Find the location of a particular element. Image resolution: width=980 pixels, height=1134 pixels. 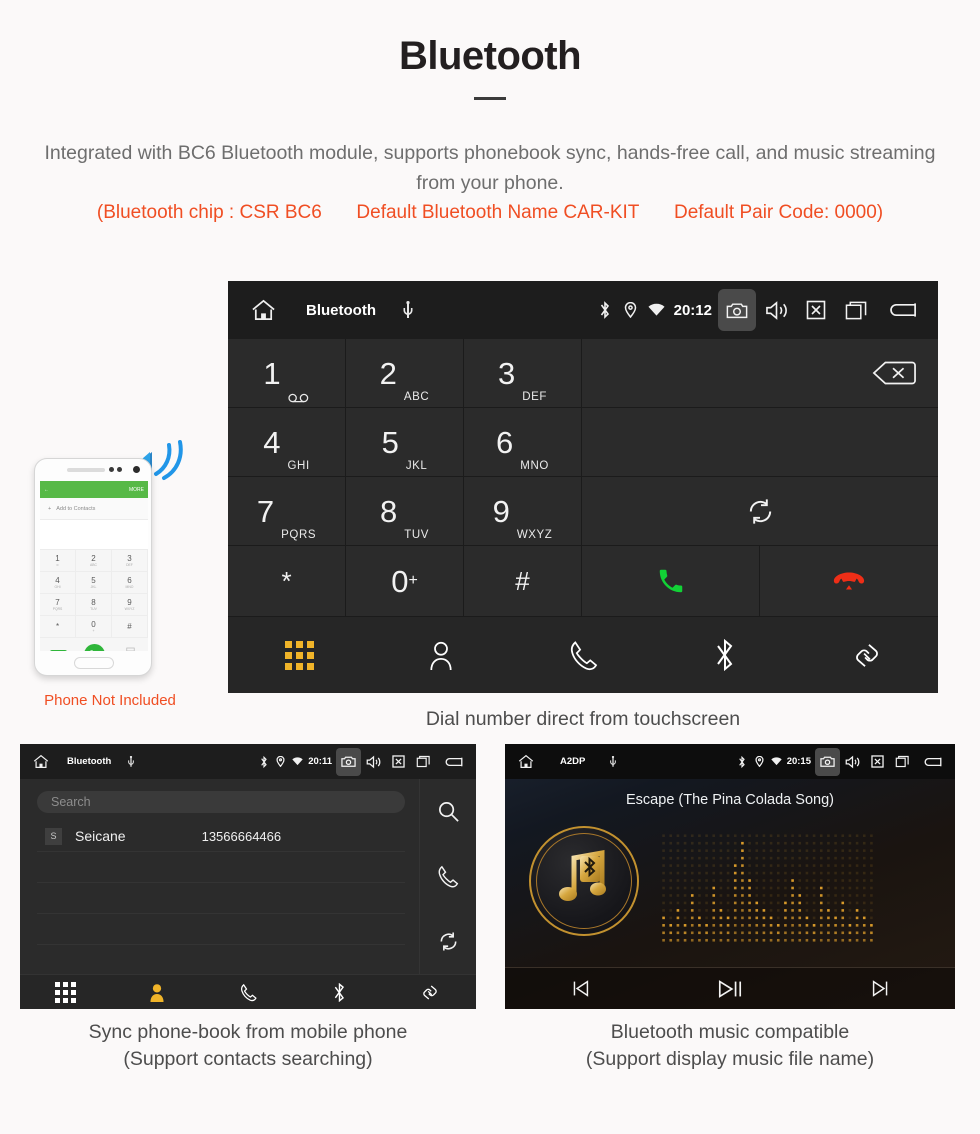

key-8: 8 TUV is located at coordinates (405, 511).